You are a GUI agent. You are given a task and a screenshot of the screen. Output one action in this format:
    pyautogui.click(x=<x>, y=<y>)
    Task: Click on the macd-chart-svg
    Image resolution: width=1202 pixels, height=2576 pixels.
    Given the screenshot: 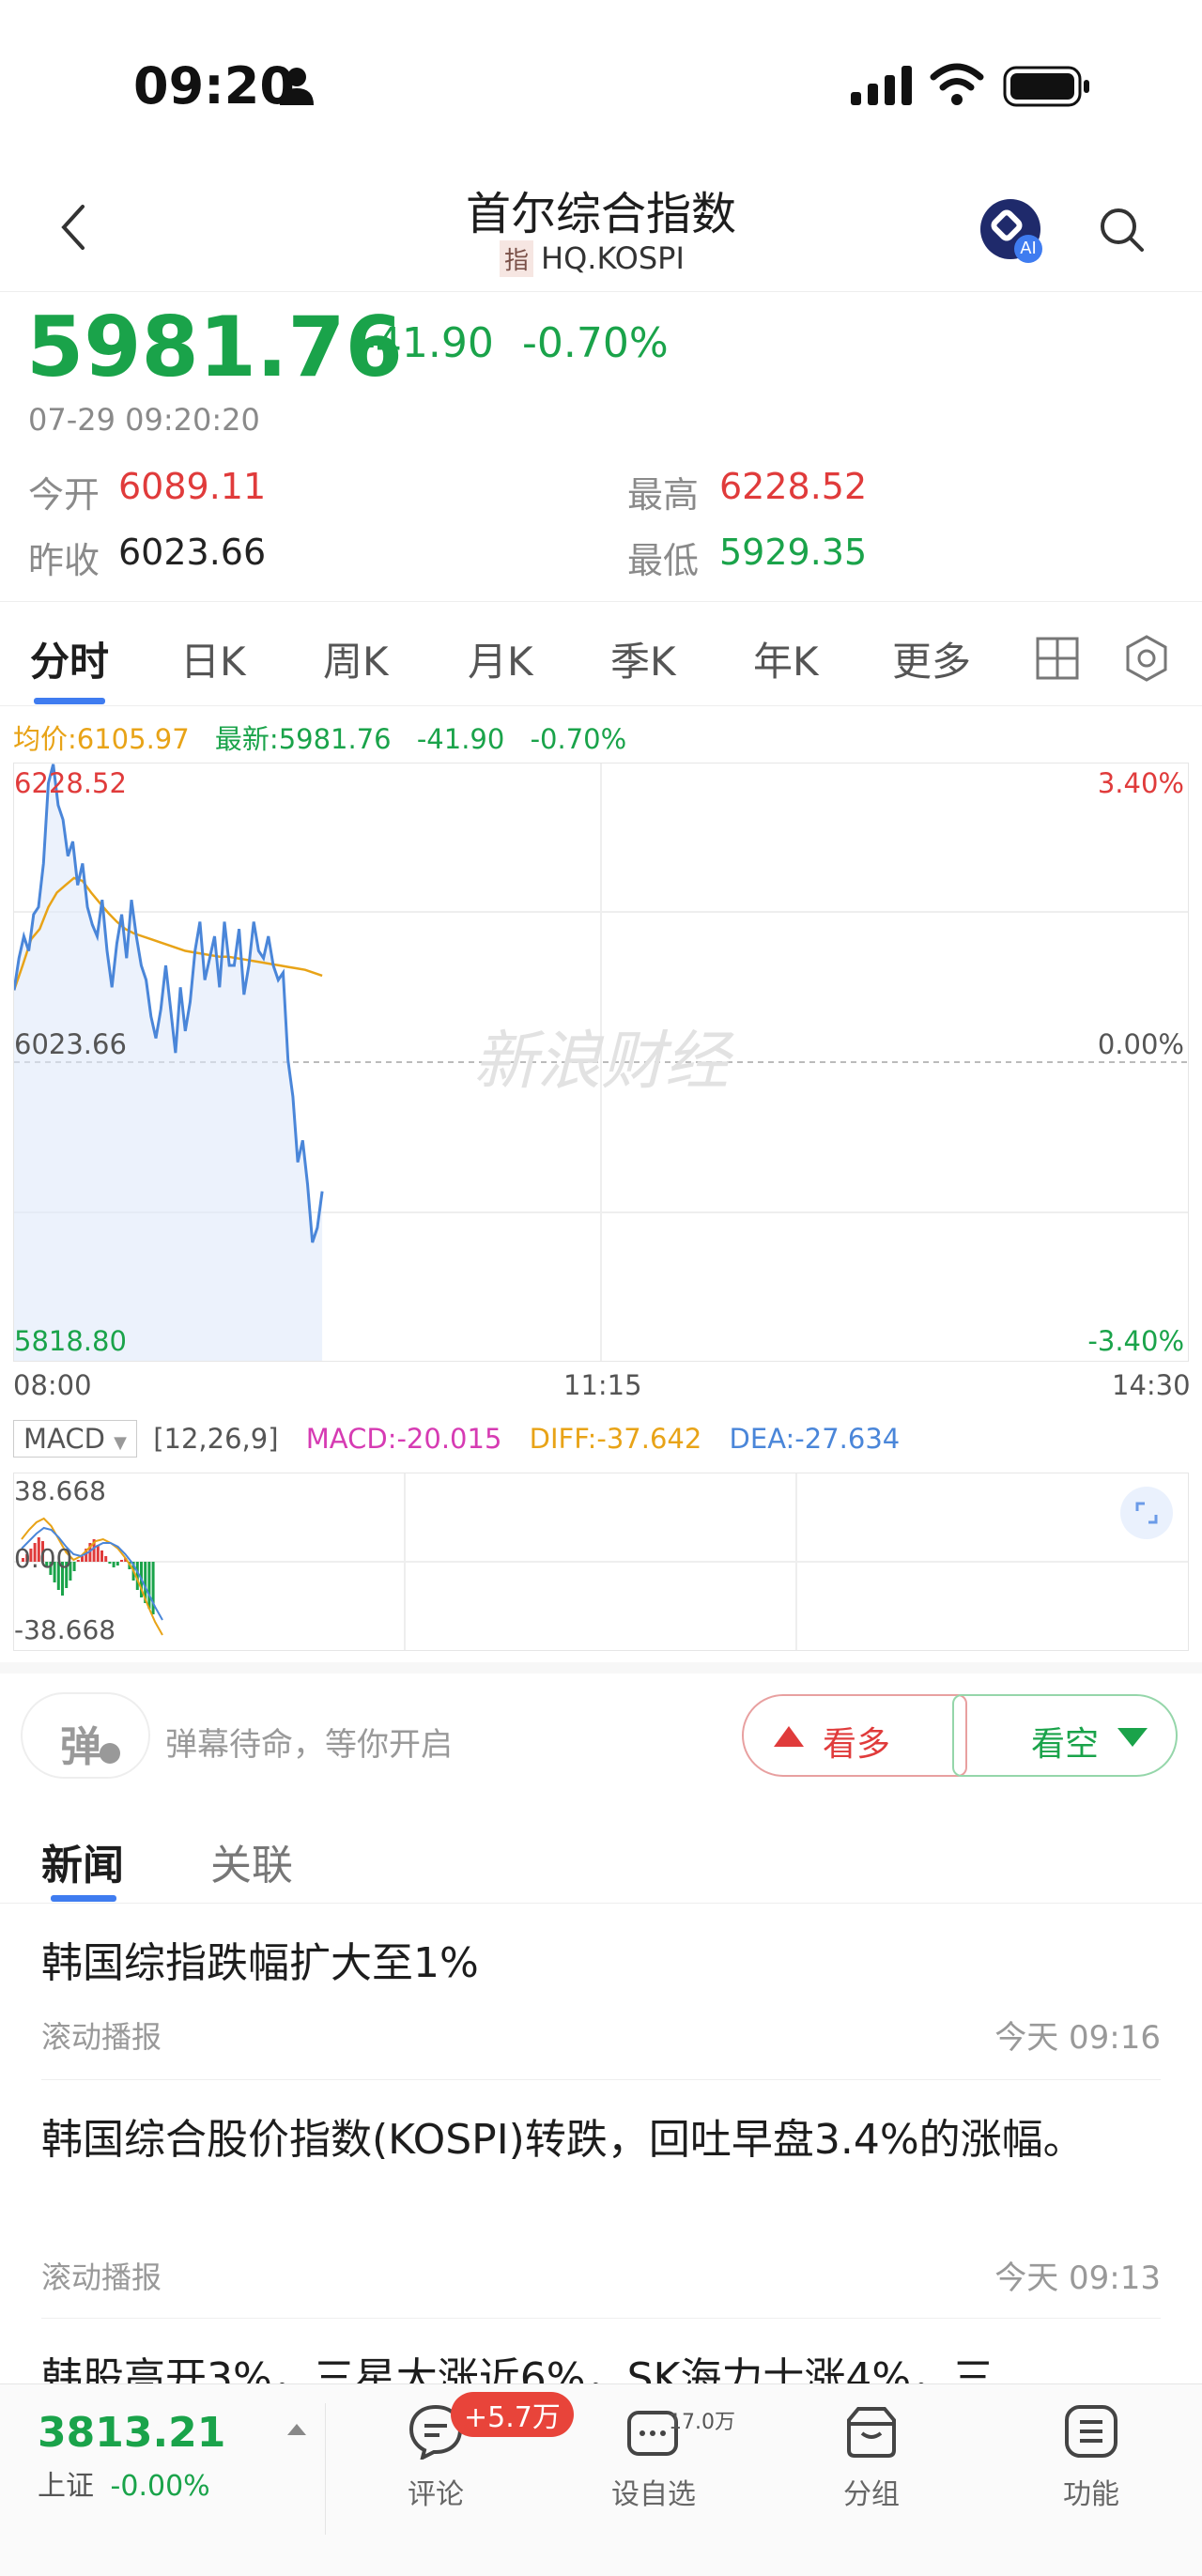 What is the action you would take?
    pyautogui.click(x=601, y=1561)
    